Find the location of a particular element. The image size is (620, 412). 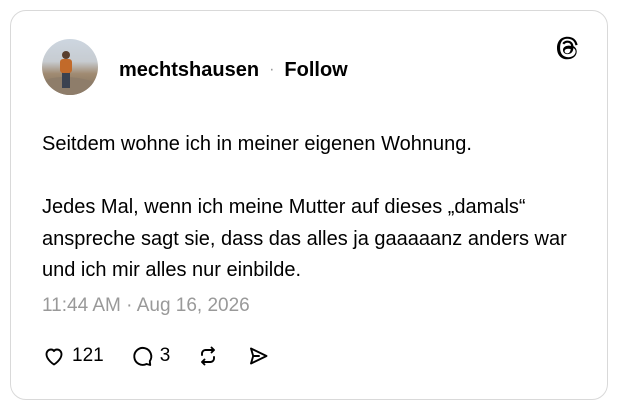

avatar-person-body is located at coordinates (66, 66).